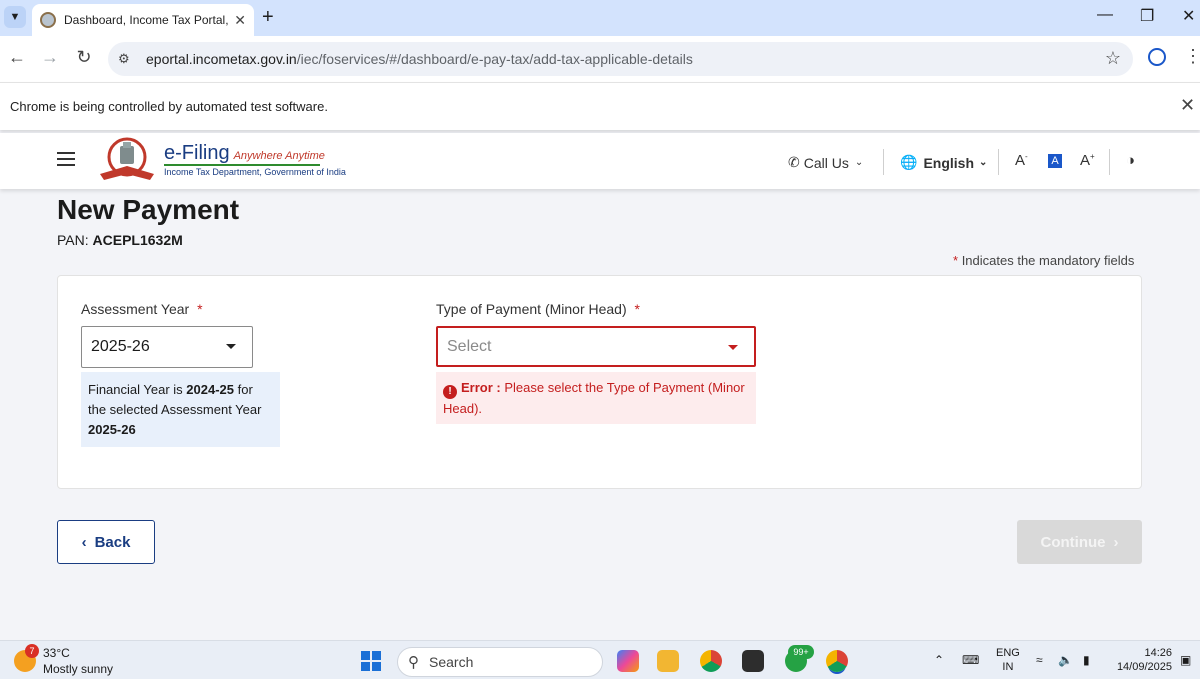 This screenshot has height=679, width=1200. I want to click on font-decrease-label: A, so click(1020, 160).